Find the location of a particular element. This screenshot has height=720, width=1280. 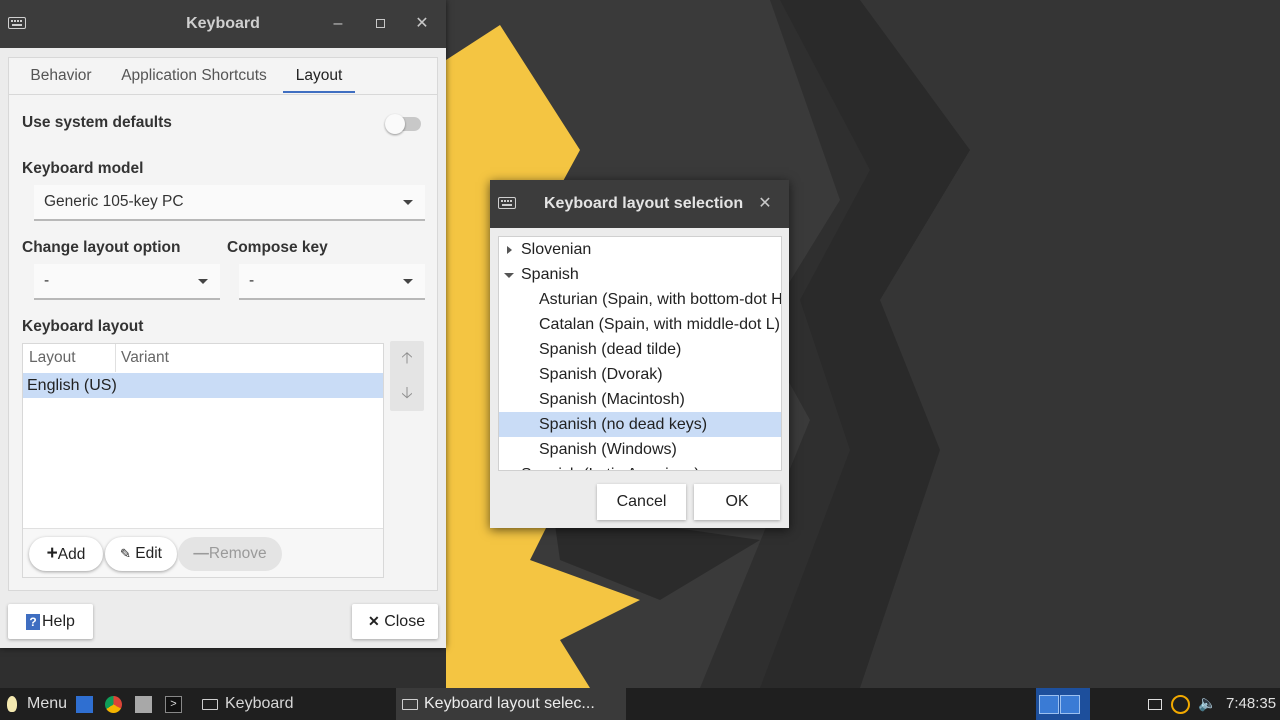

keyboard-window-titlebar: Keyboard – ✕ is located at coordinates (223, 24).